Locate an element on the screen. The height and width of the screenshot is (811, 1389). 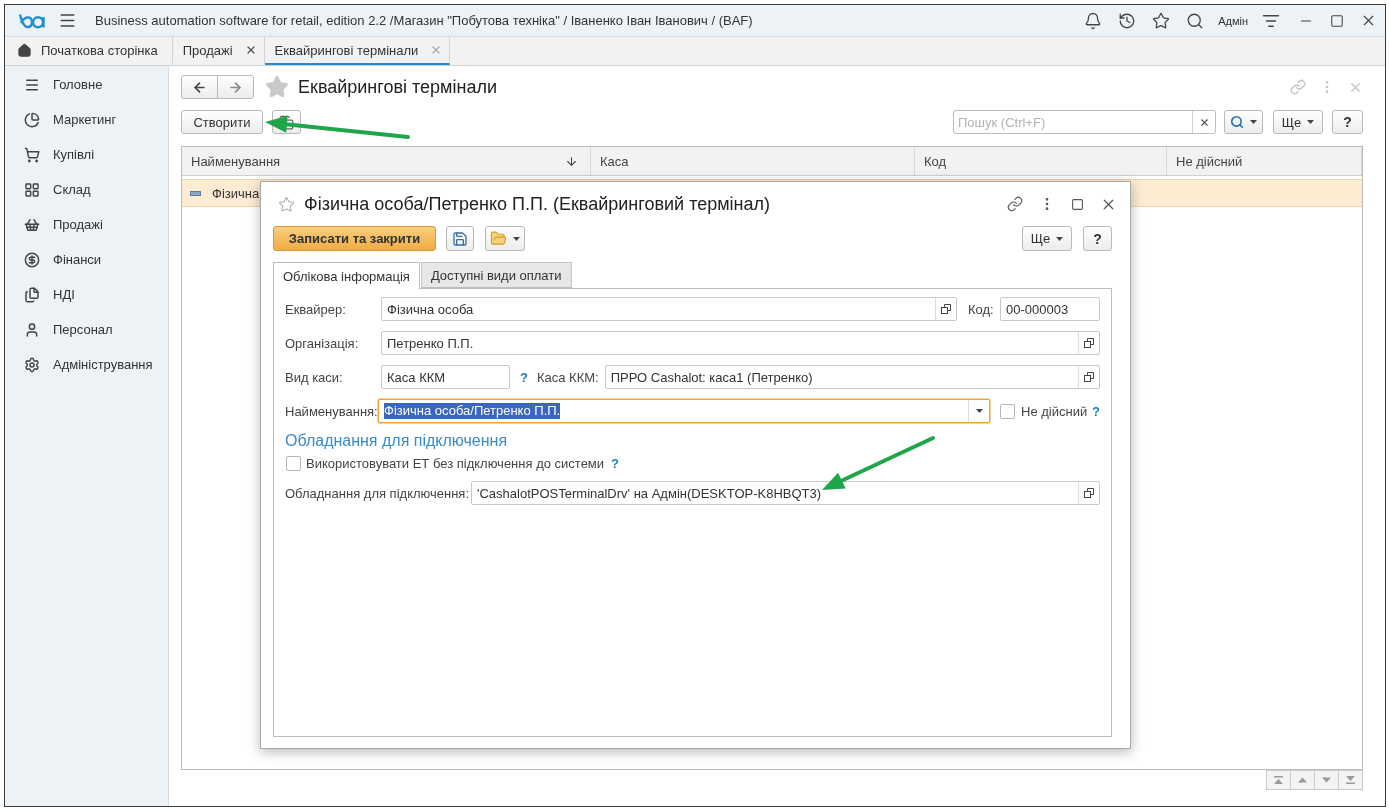
coin-icon is located at coordinates (32, 259).